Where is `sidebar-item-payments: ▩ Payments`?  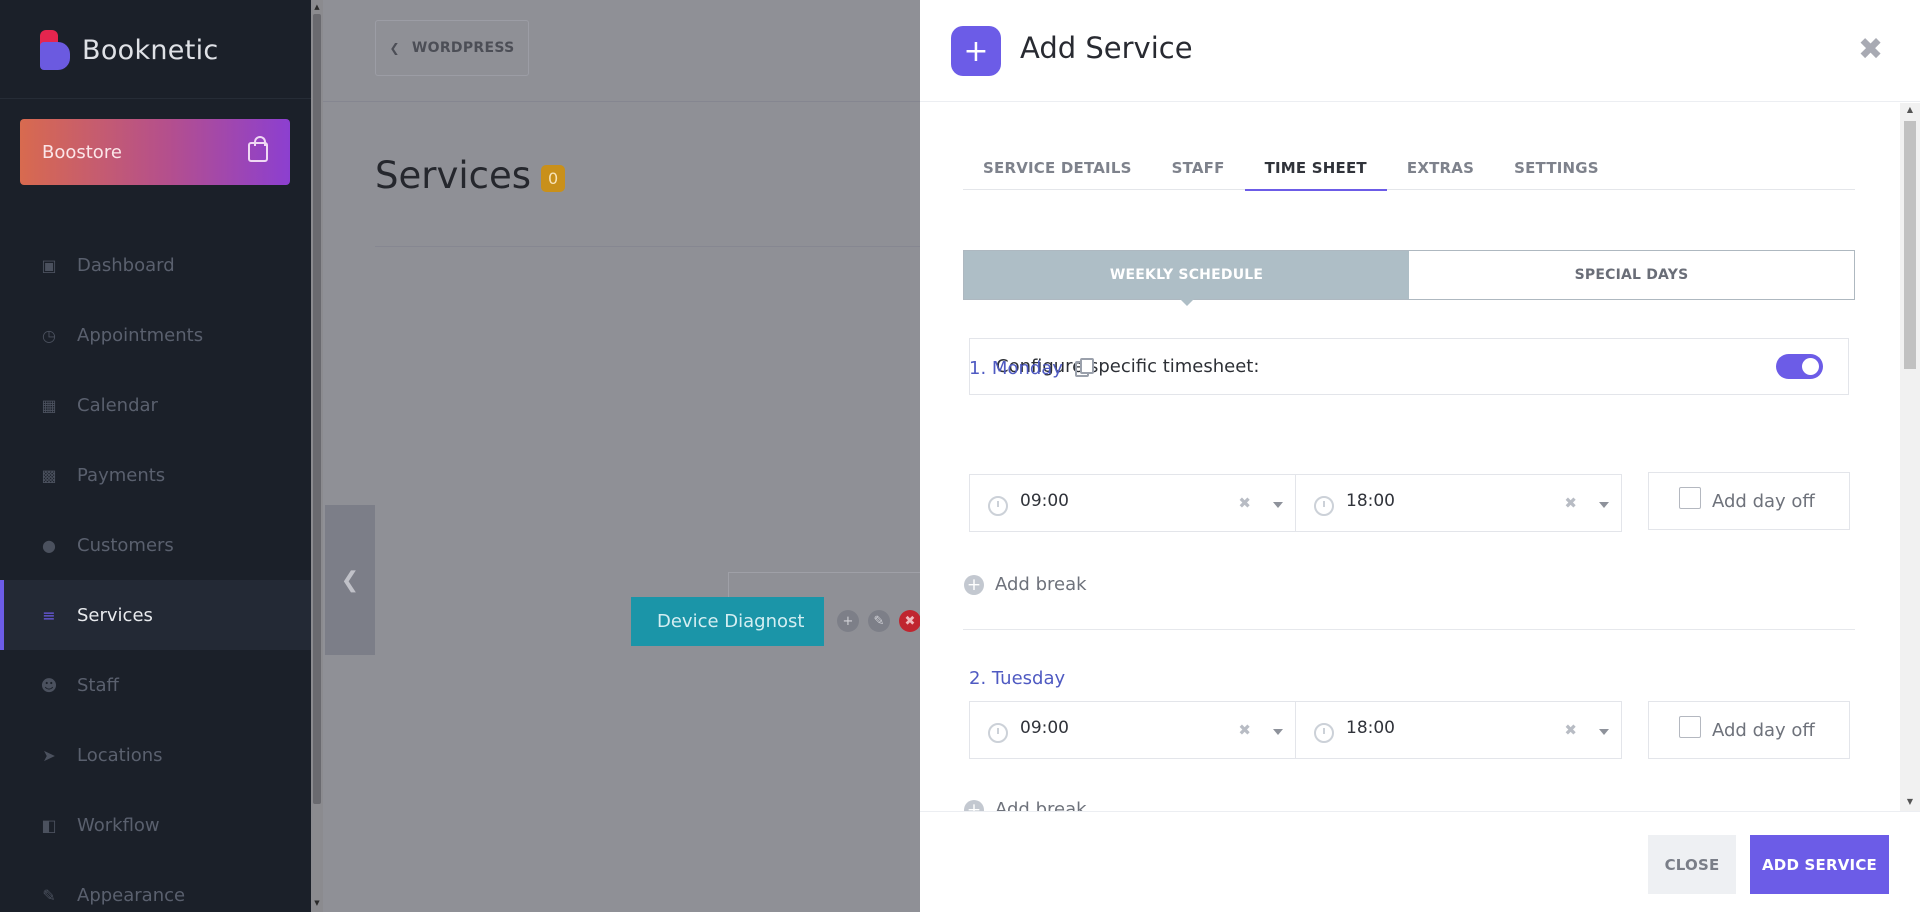 sidebar-item-payments: ▩ Payments is located at coordinates (155, 475).